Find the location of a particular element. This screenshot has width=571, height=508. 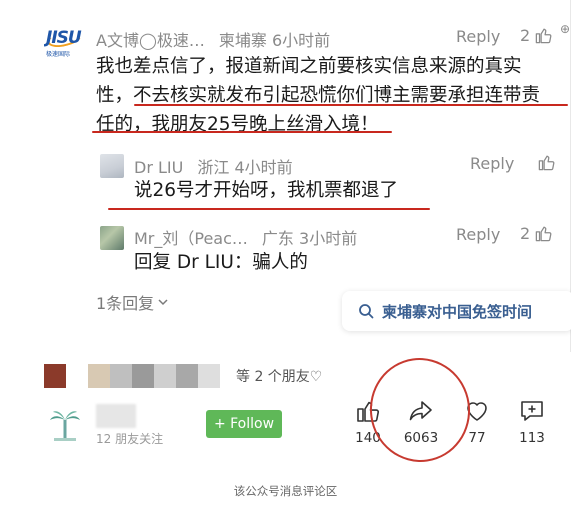

reply-location: 浙江 is located at coordinates (213, 167).